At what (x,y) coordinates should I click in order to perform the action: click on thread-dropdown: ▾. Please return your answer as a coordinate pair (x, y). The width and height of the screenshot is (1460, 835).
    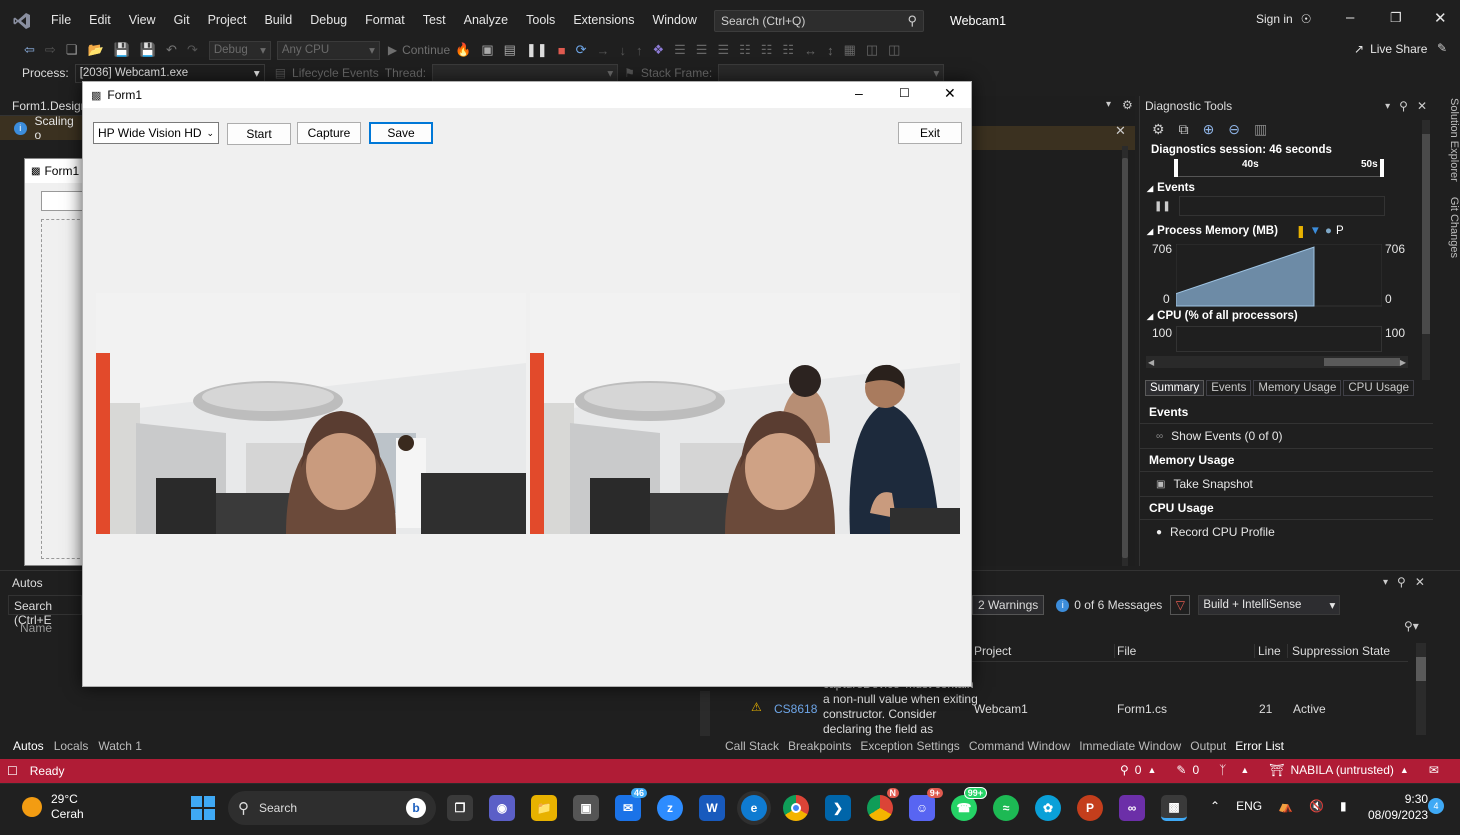
    Looking at the image, I should click on (525, 73).